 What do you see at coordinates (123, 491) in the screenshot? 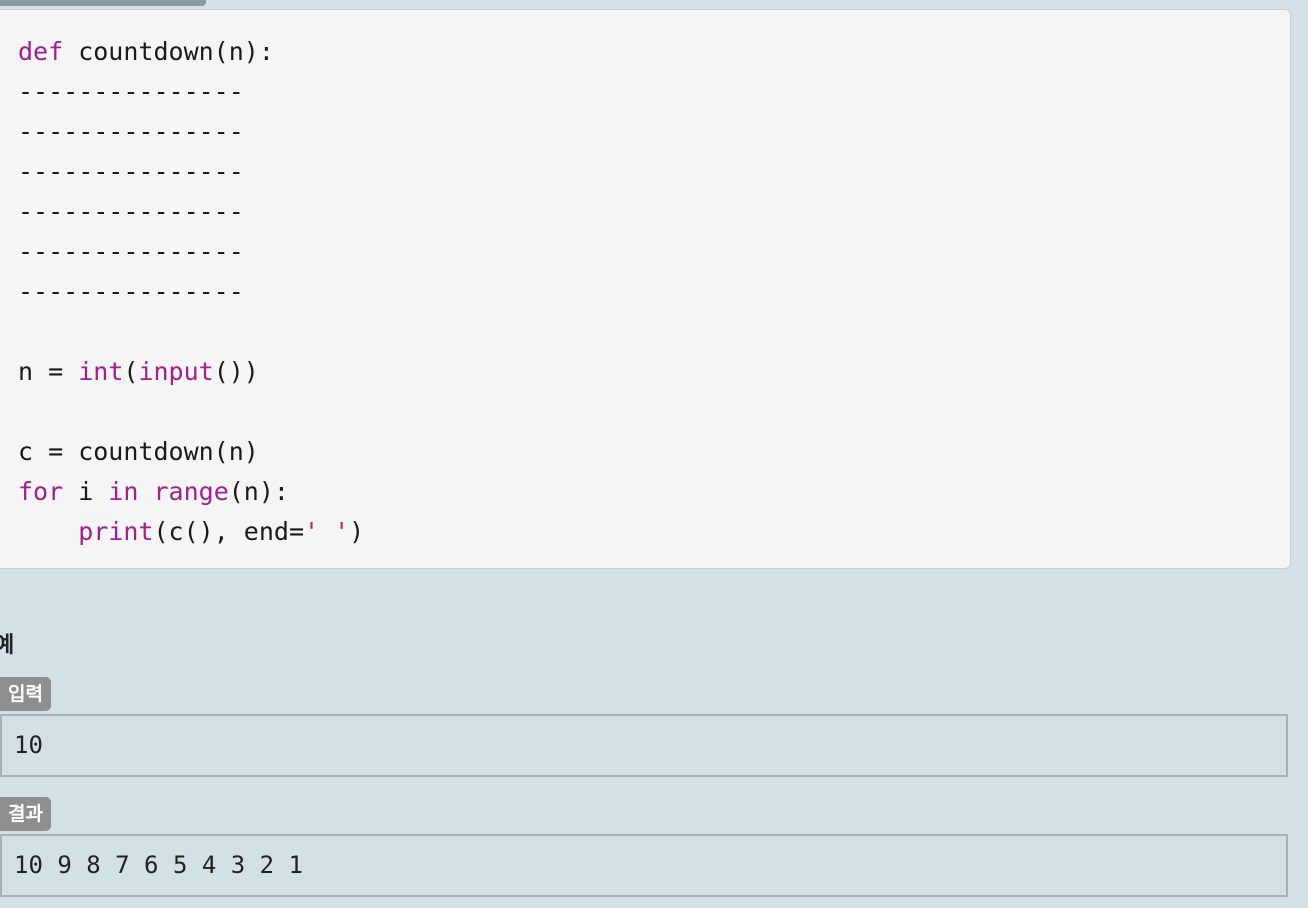
I see `code-keyword: in` at bounding box center [123, 491].